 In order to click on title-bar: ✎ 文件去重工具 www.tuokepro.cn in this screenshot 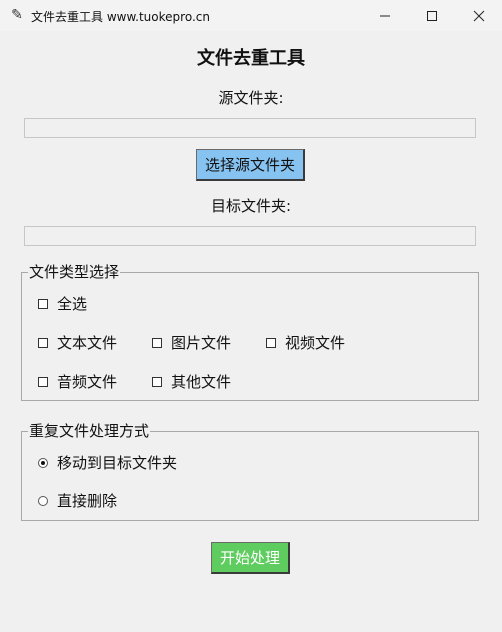, I will do `click(251, 15)`.